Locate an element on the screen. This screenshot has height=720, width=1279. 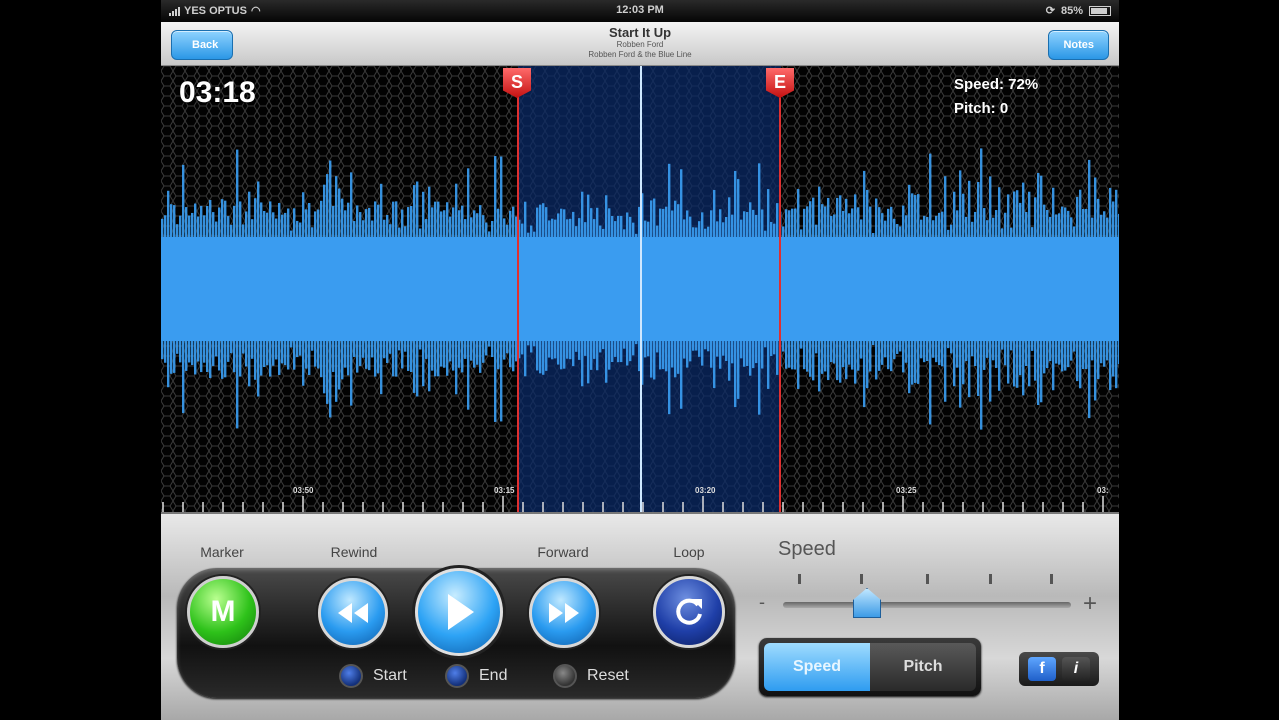
slider-minus: - is located at coordinates (762, 602).